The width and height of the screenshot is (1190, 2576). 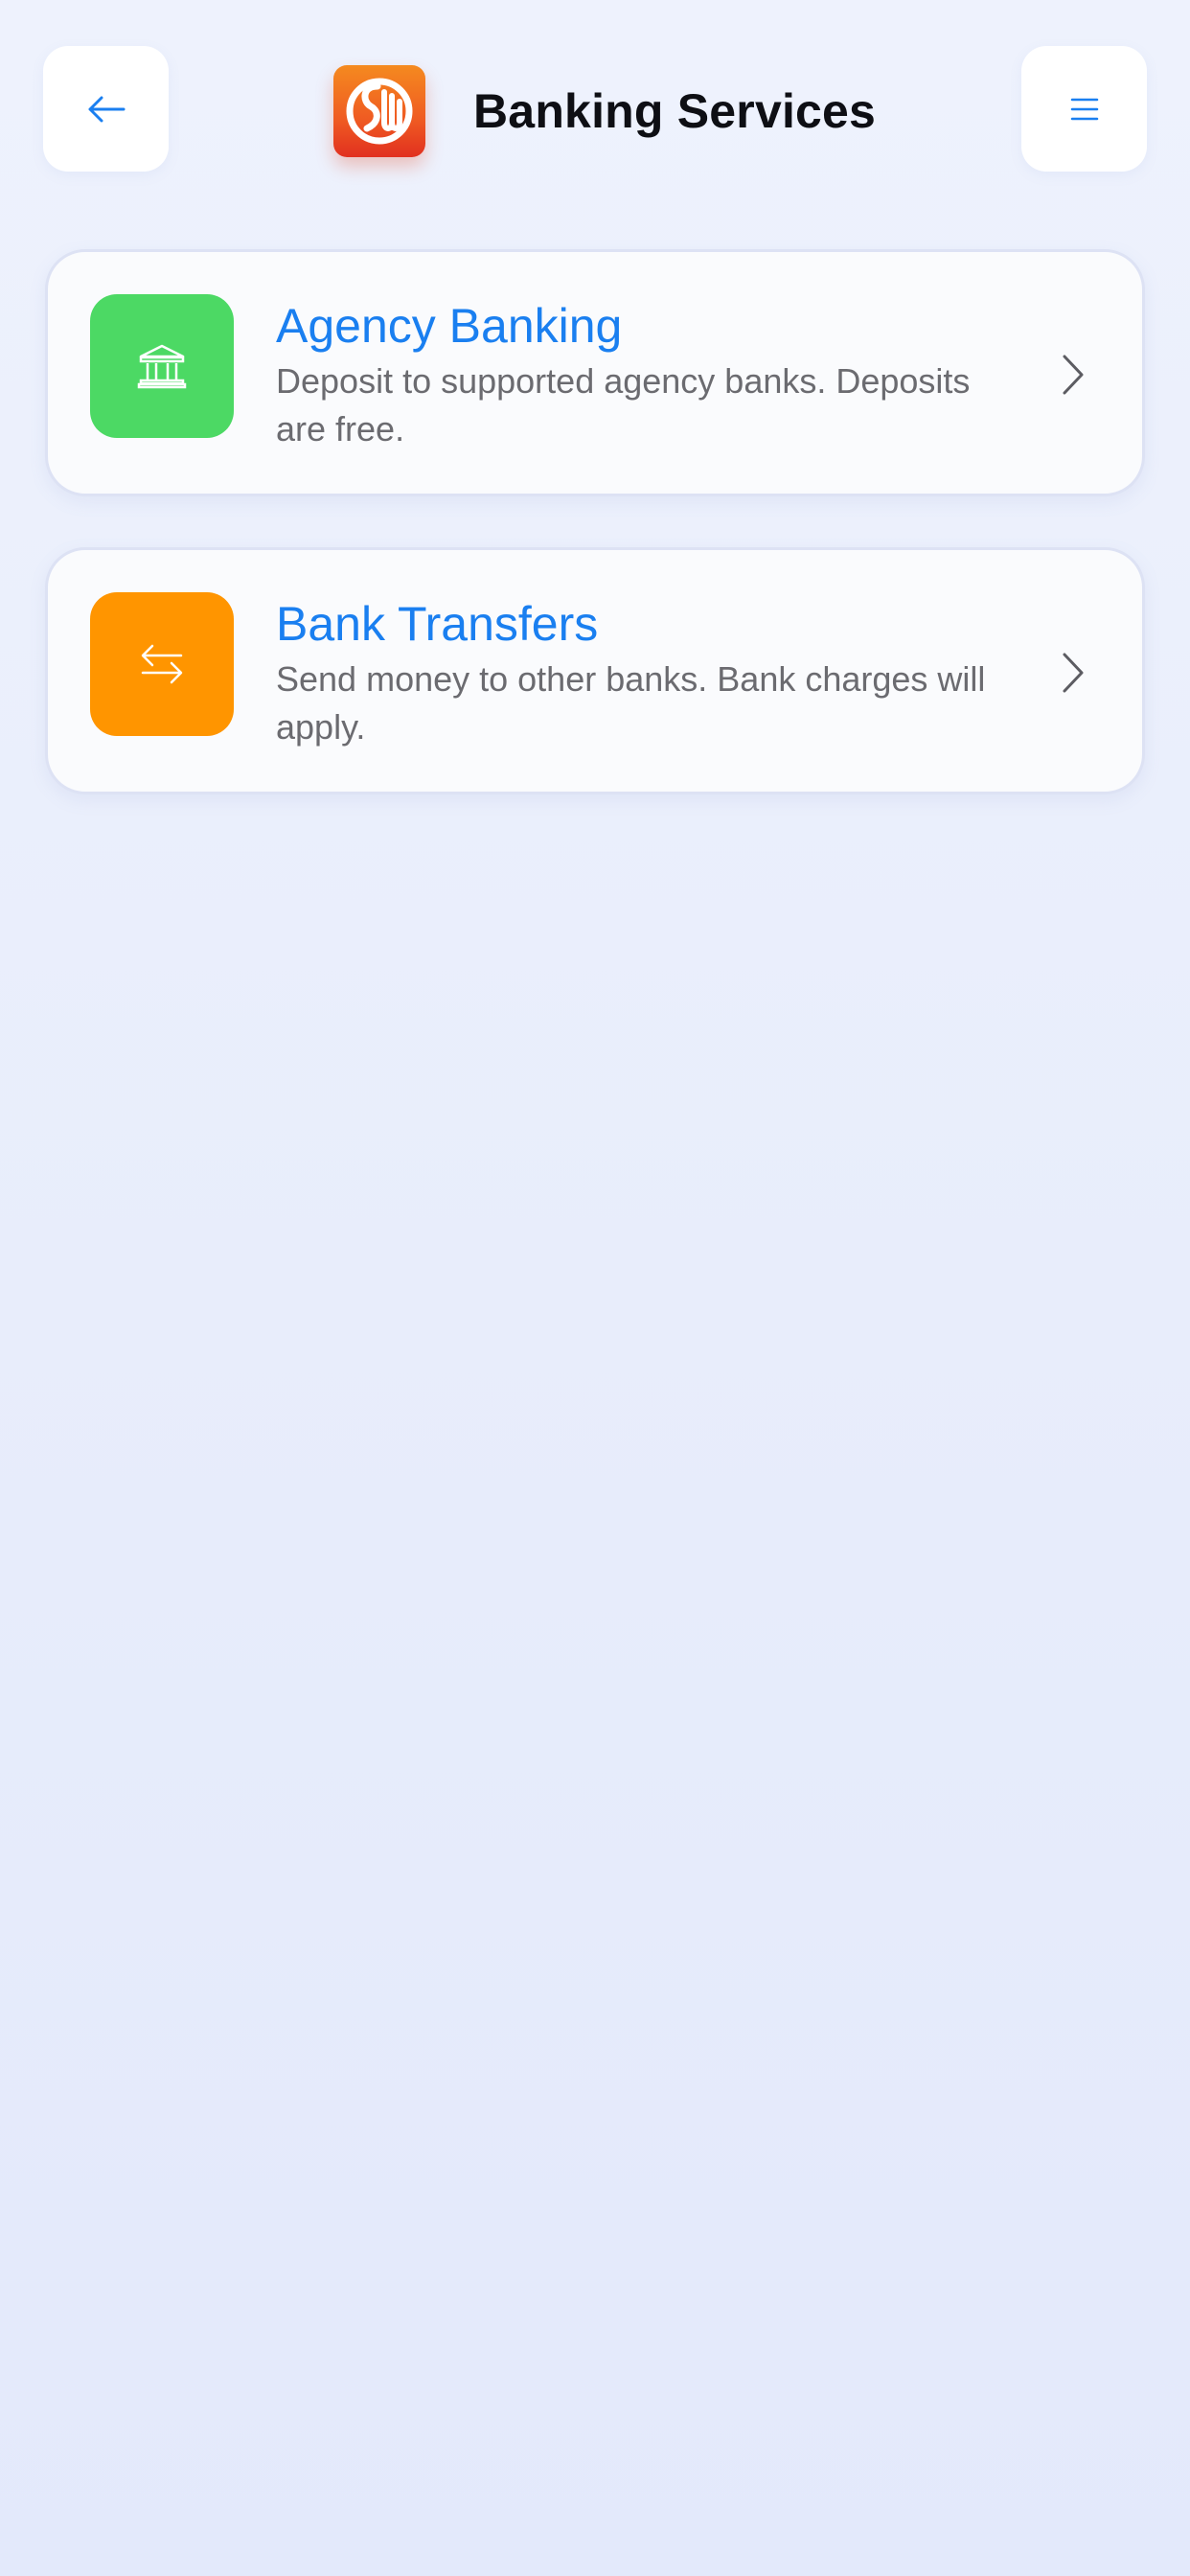 I want to click on transfer-arrows-icon, so click(x=162, y=664).